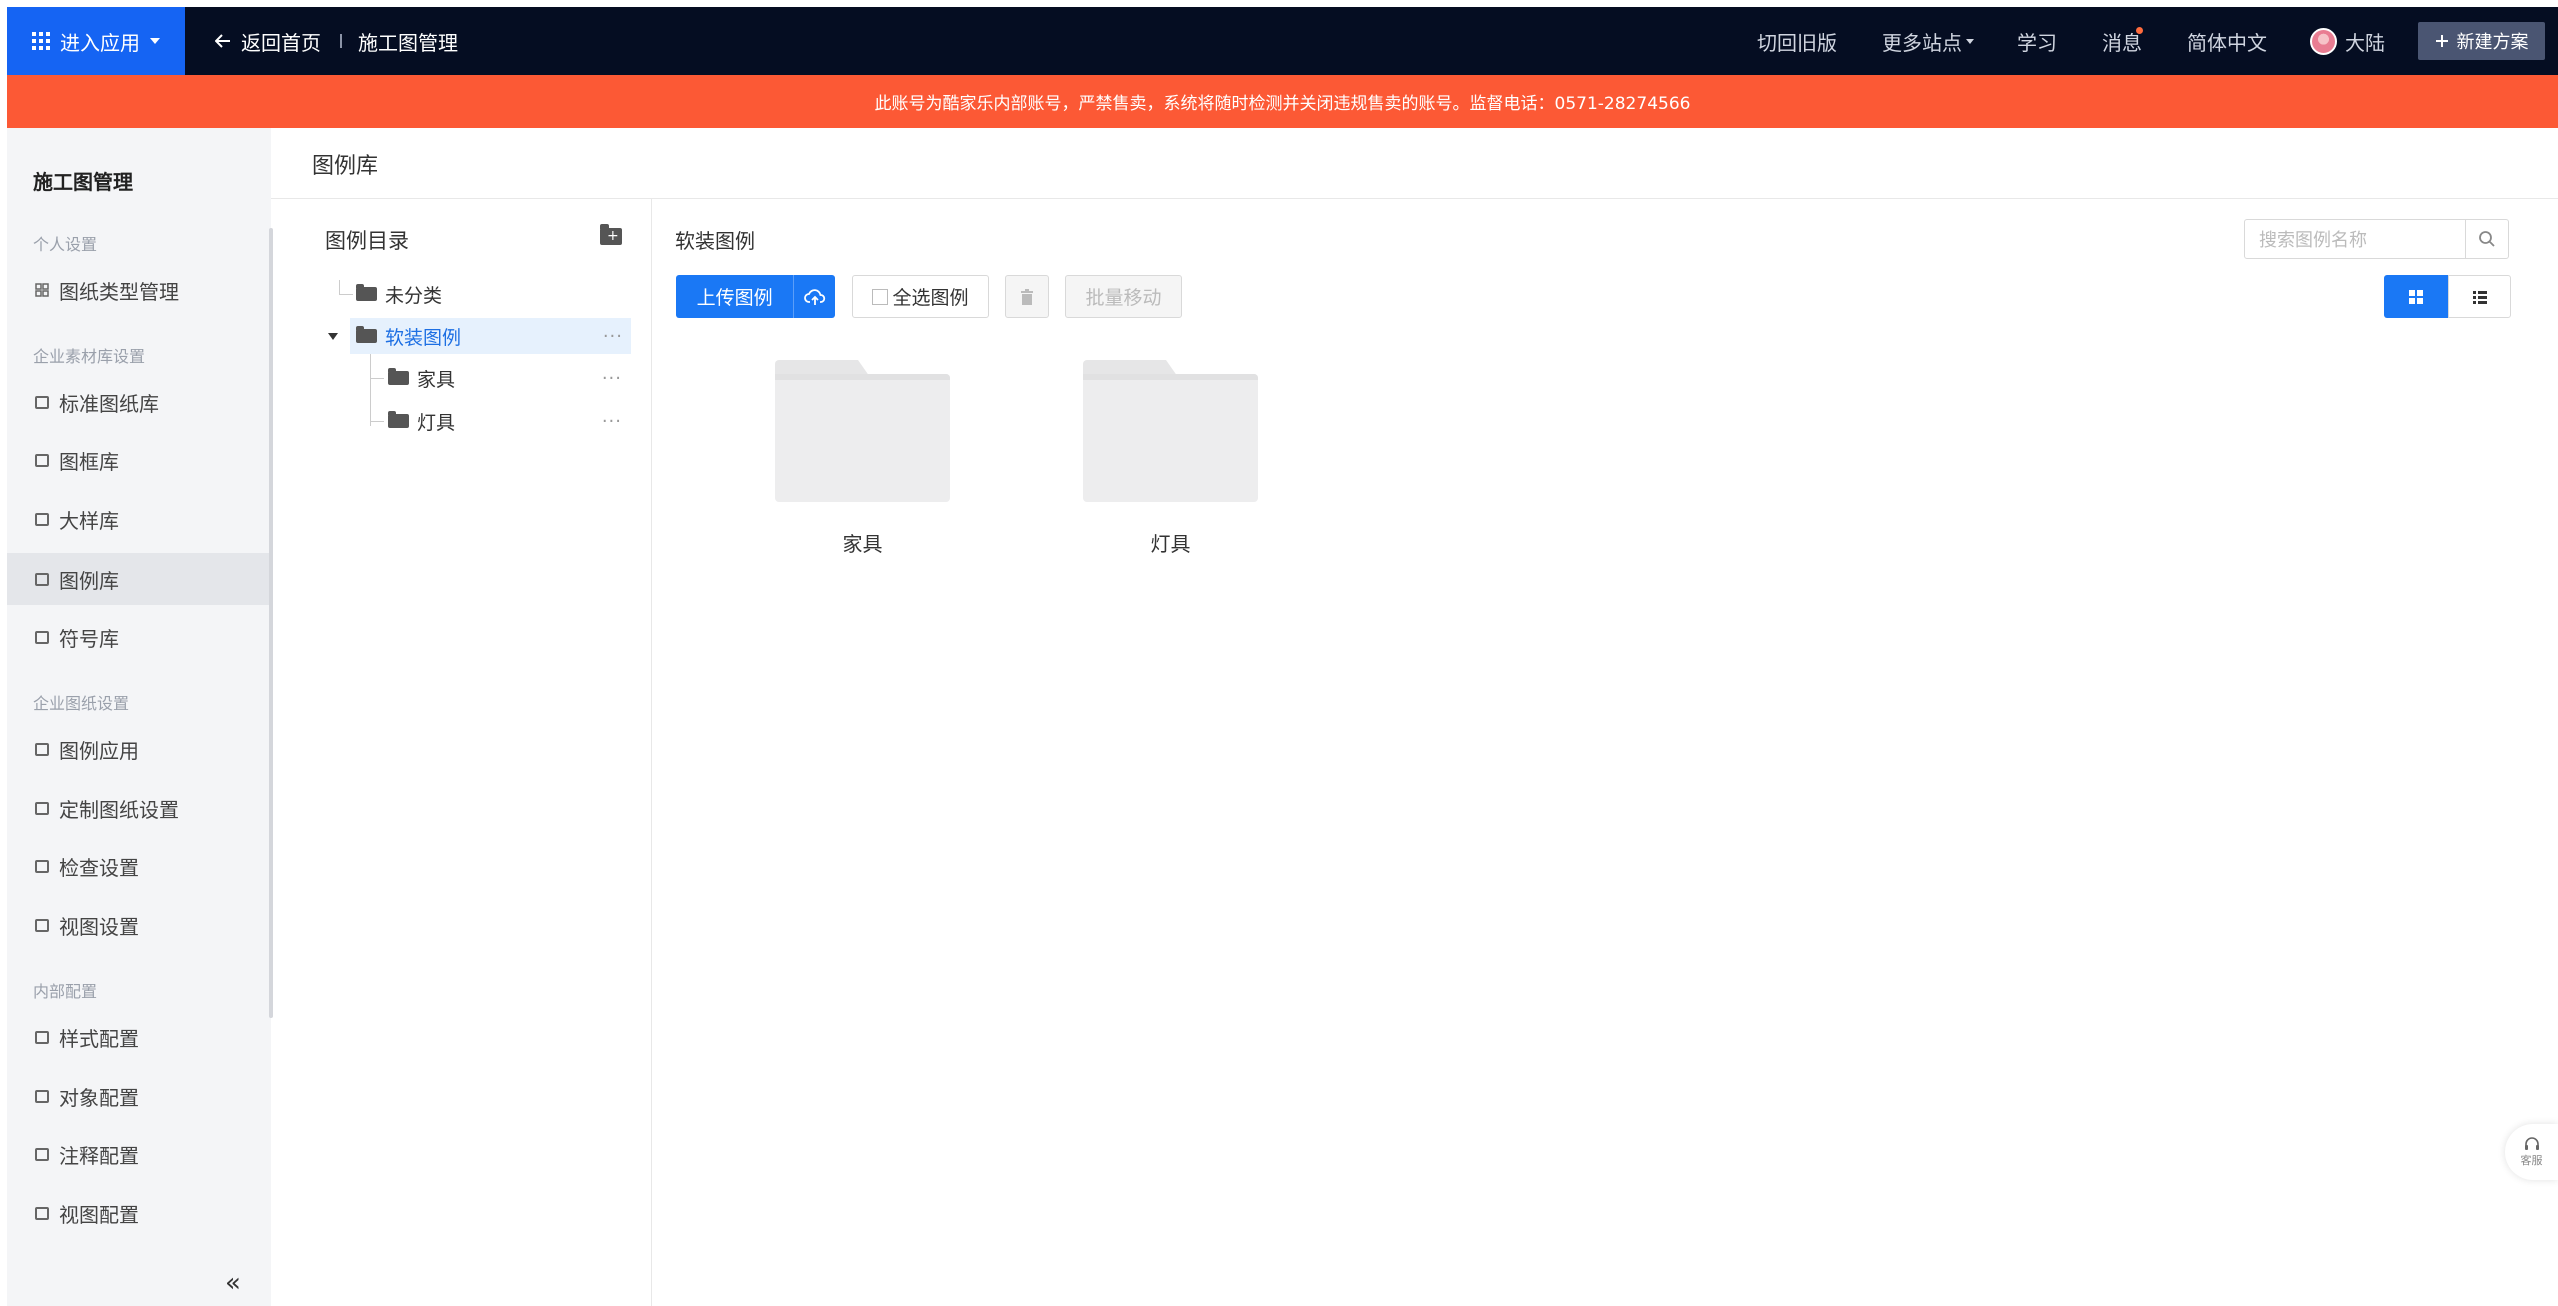 The image size is (2558, 1306). What do you see at coordinates (2122, 41) in the screenshot?
I see `messages-link: 消息` at bounding box center [2122, 41].